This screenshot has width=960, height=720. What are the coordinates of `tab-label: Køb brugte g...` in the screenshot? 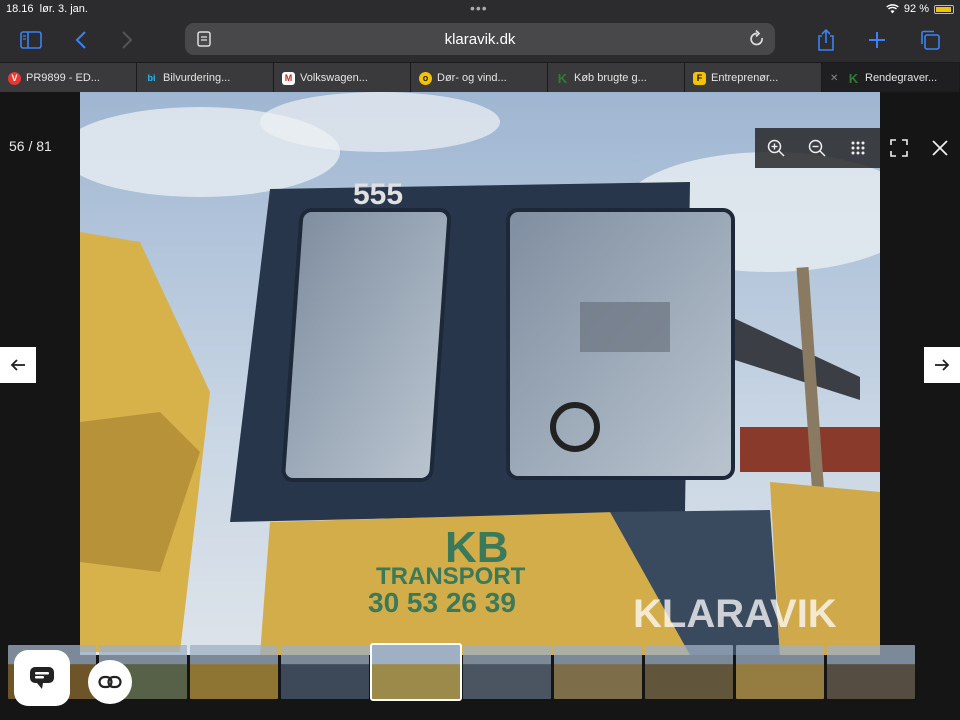 It's located at (610, 78).